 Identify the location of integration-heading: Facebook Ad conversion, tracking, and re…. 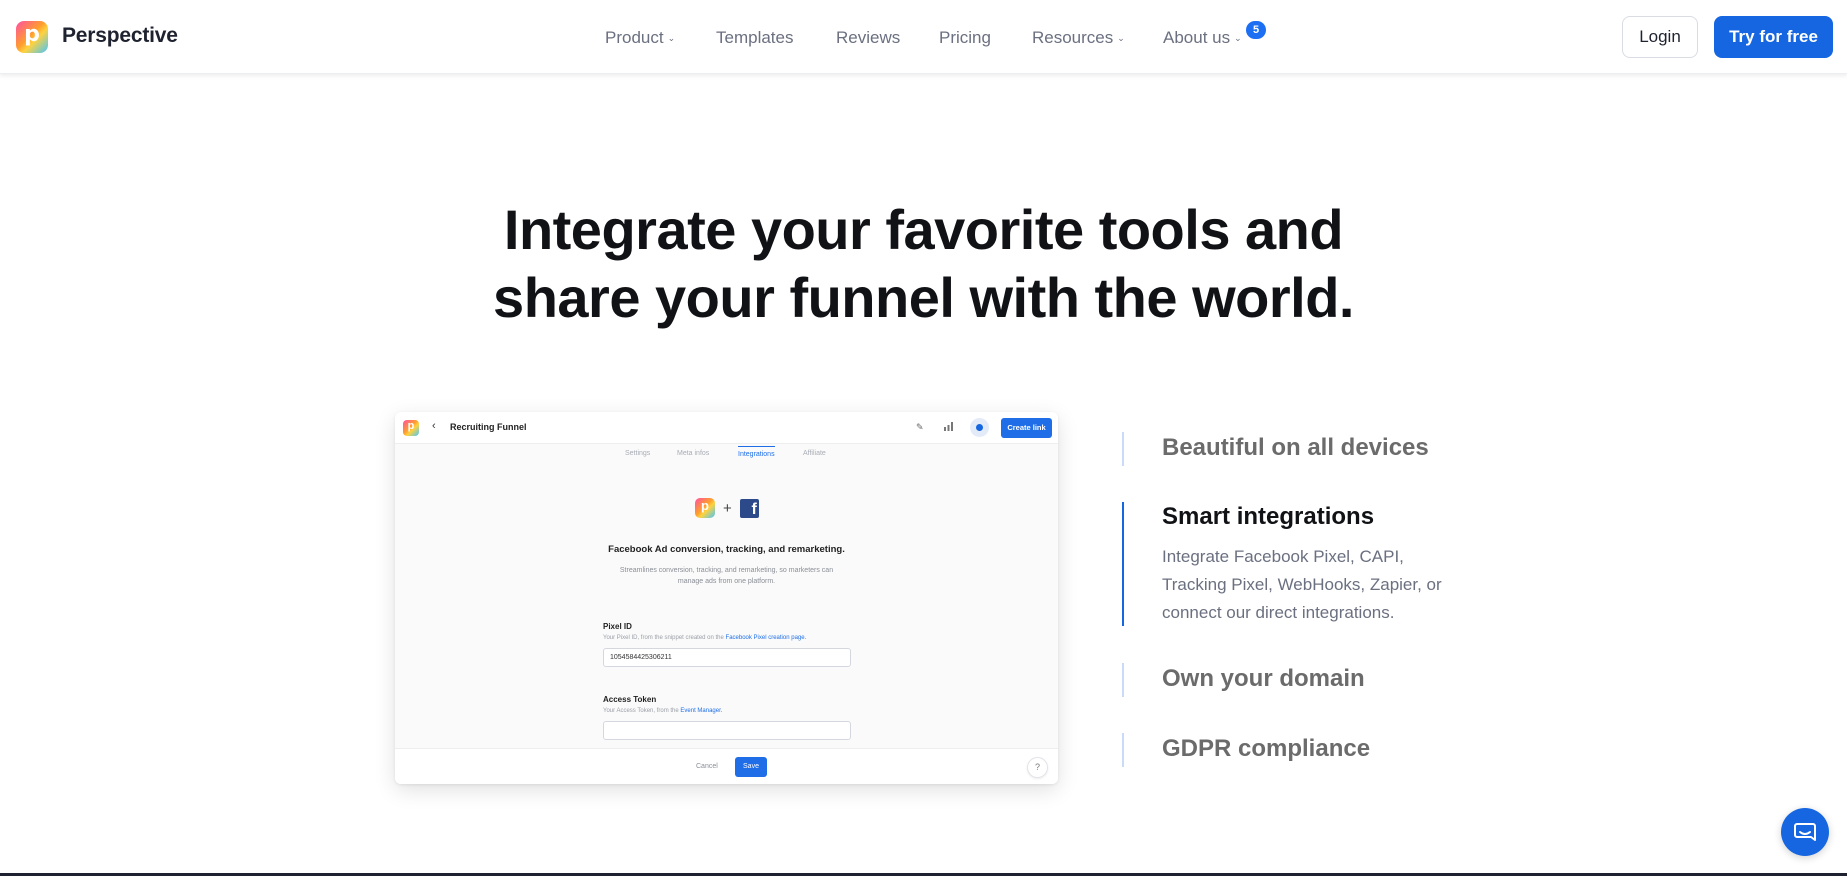
(726, 549).